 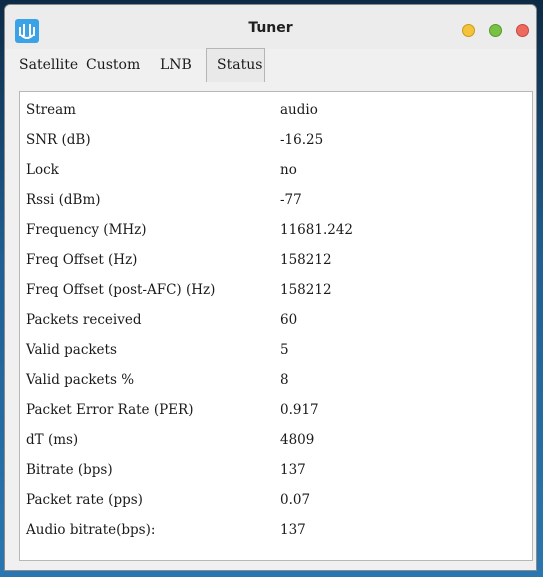 I want to click on close-button, so click(x=522, y=30).